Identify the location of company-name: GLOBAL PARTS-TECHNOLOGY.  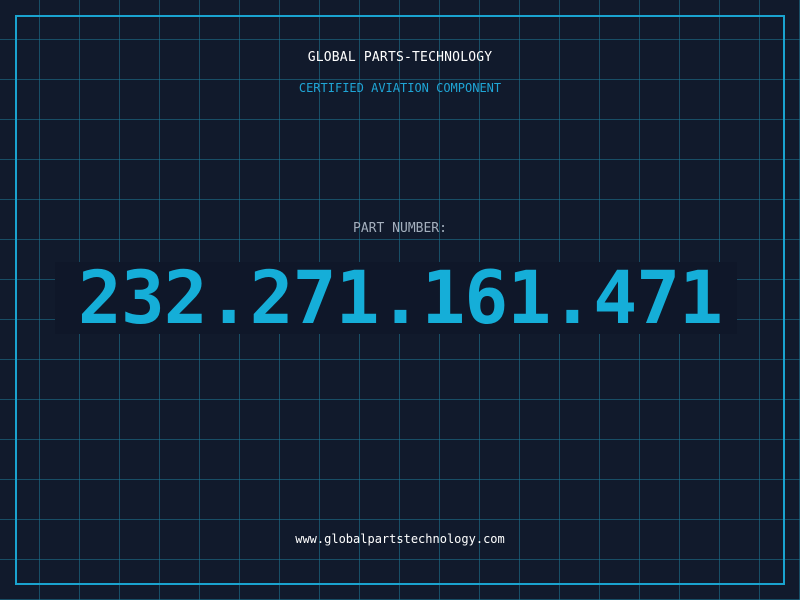
(400, 57).